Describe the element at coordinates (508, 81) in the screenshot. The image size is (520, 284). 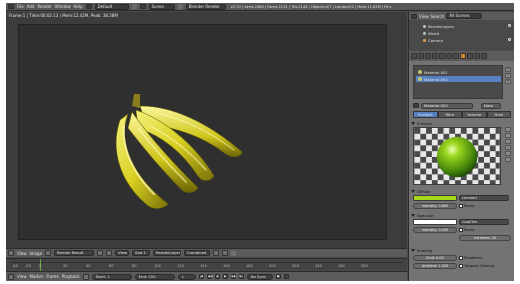
I see `slot-menu-icon: ▾` at that location.